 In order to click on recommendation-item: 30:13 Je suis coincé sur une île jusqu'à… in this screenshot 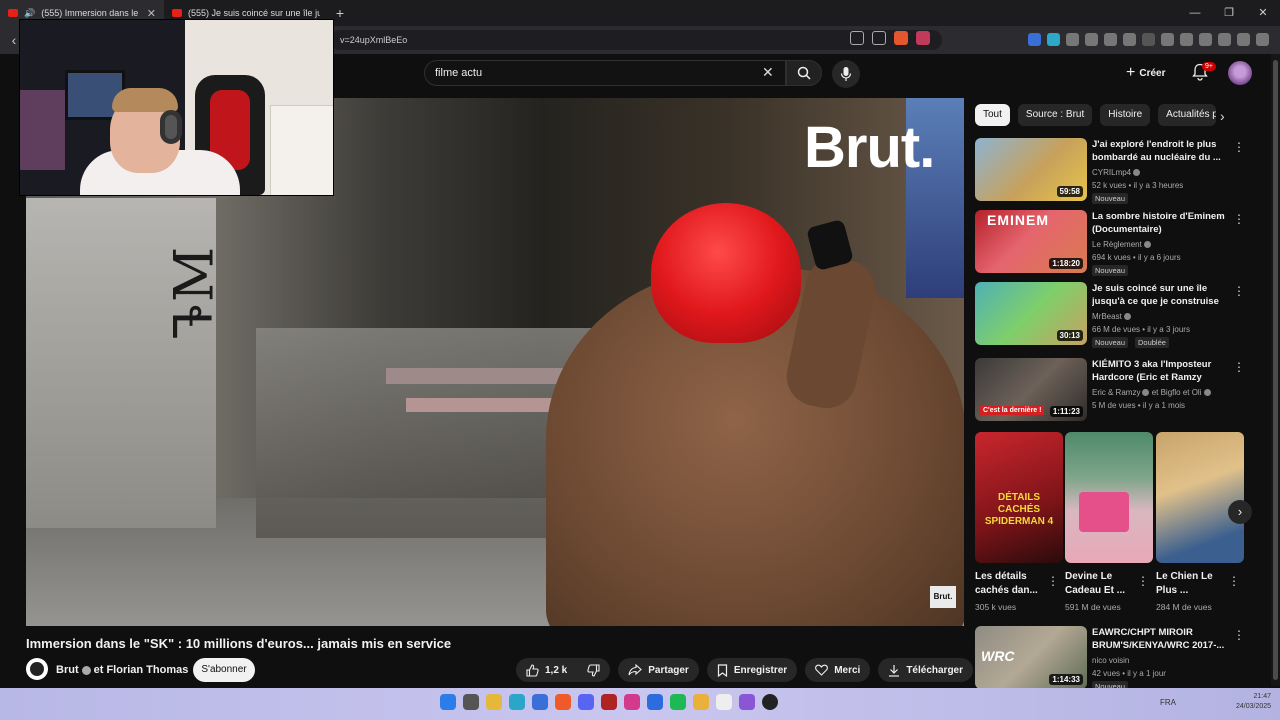, I will do `click(1120, 315)`.